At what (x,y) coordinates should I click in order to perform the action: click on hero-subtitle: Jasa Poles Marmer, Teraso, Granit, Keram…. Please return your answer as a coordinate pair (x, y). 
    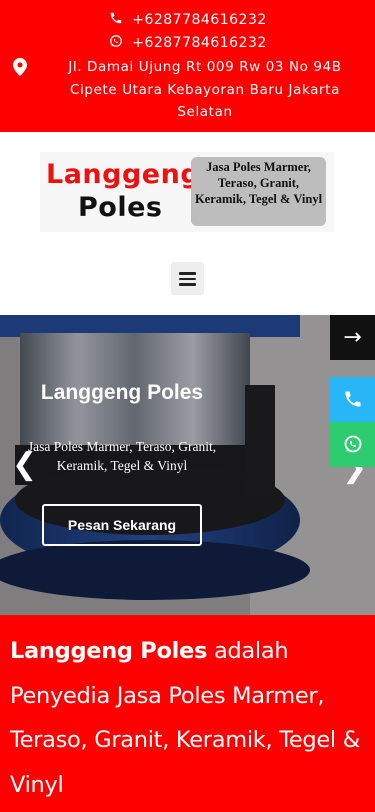
    Looking at the image, I should click on (122, 456).